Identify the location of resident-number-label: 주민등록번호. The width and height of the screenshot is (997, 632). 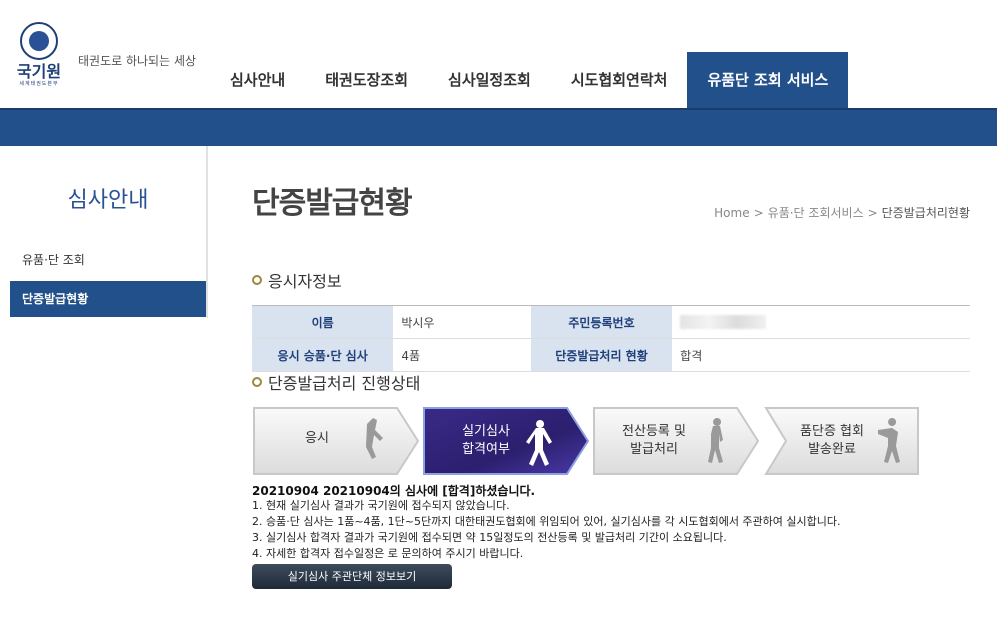
(601, 322).